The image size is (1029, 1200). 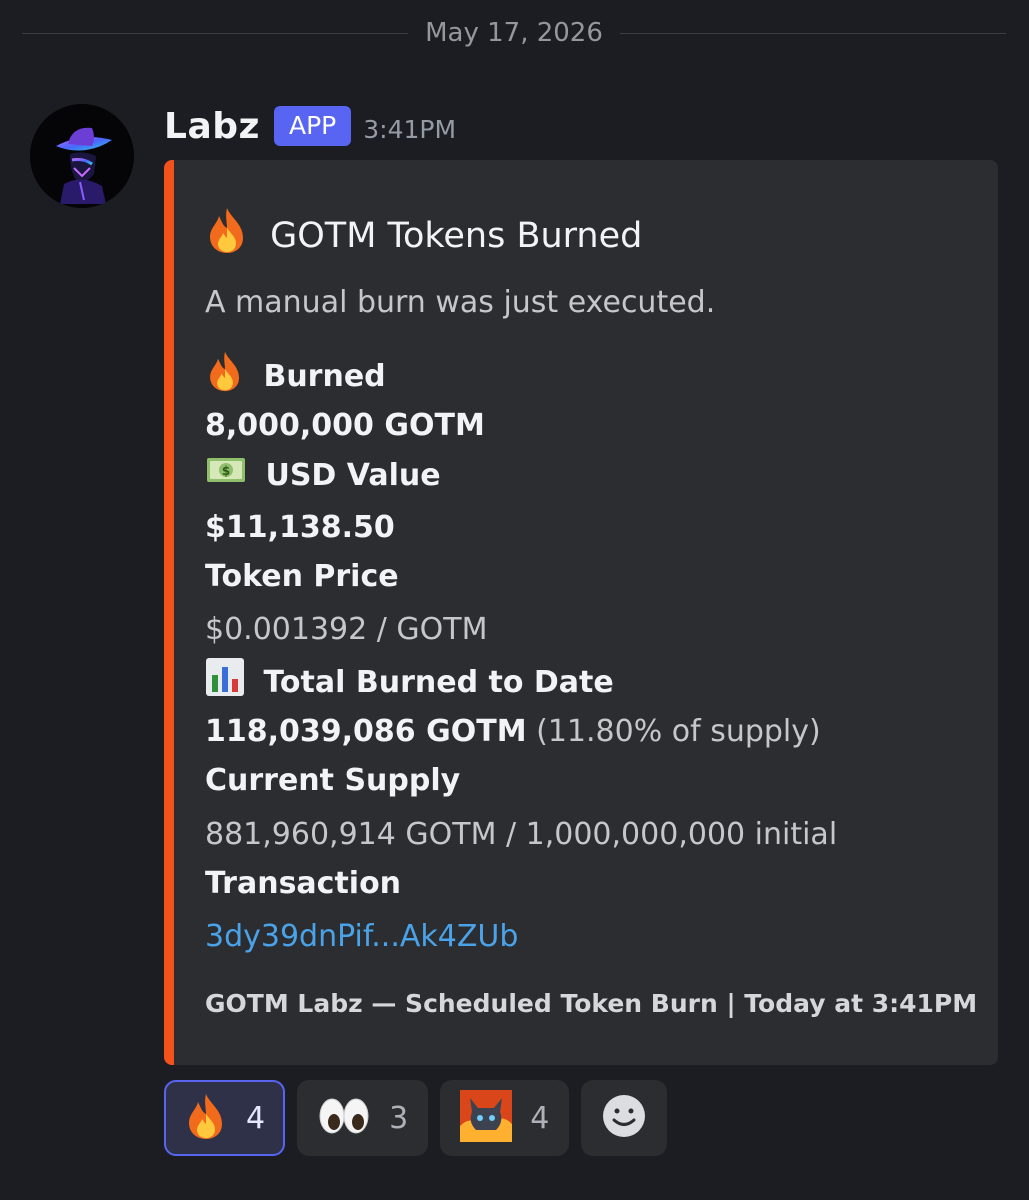 I want to click on reaction-custom-emoji: 4, so click(x=505, y=1118).